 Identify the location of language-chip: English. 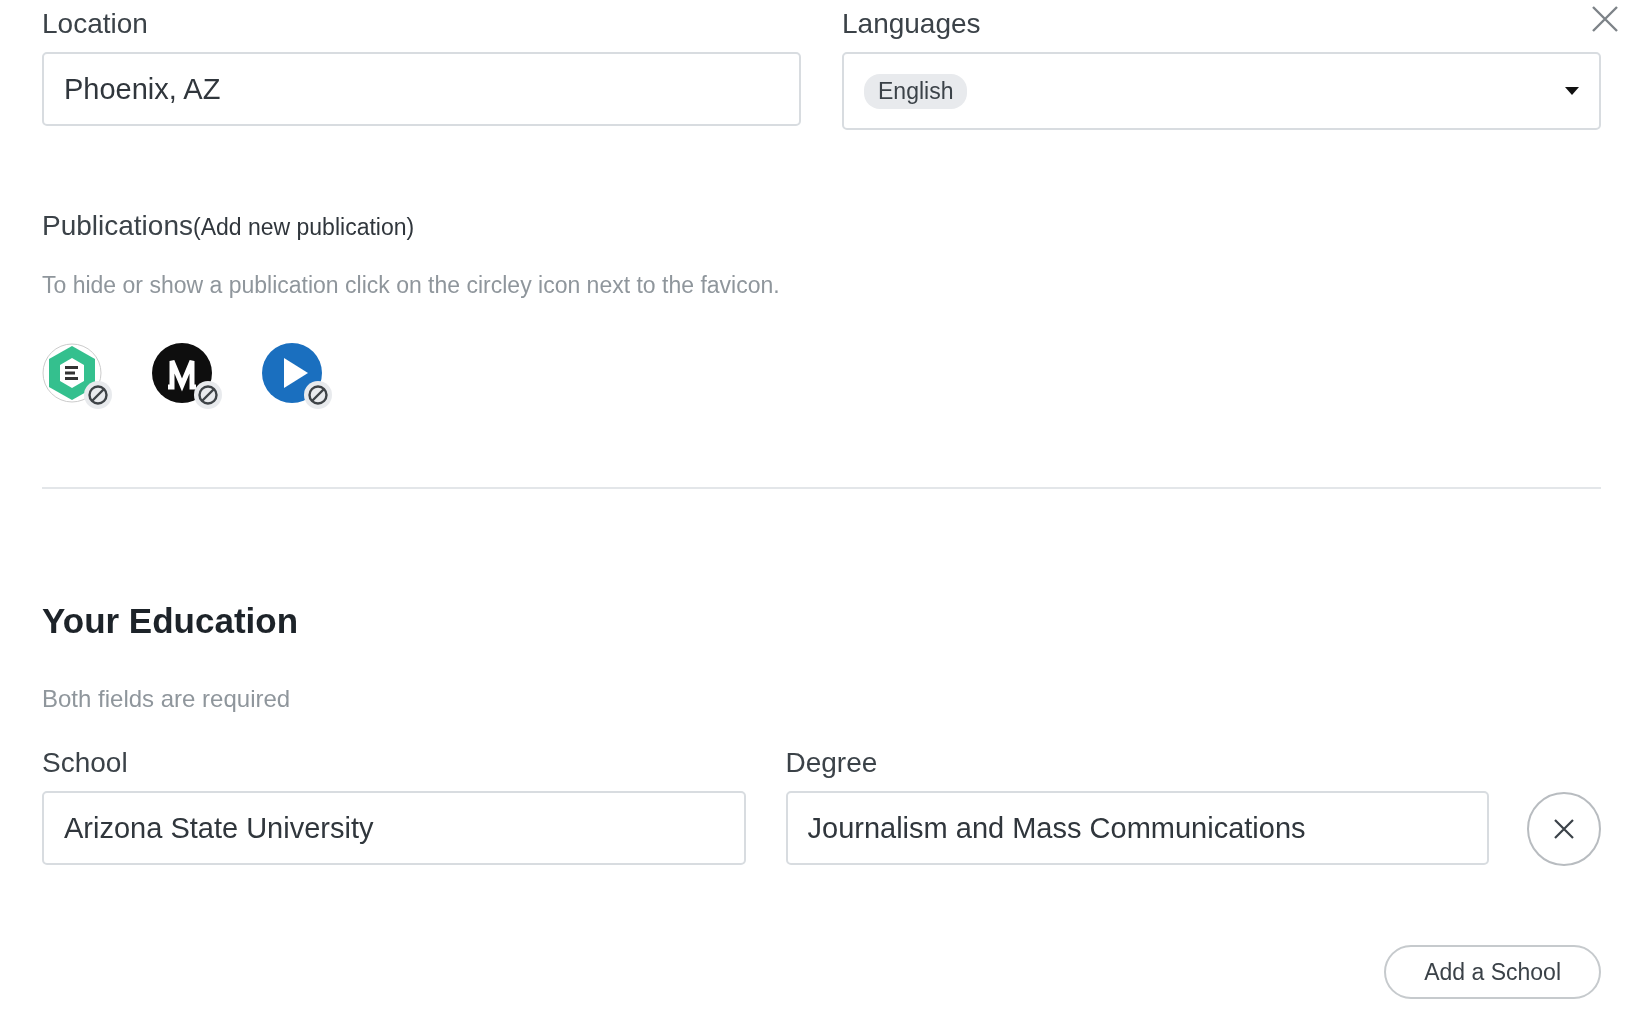
(916, 91).